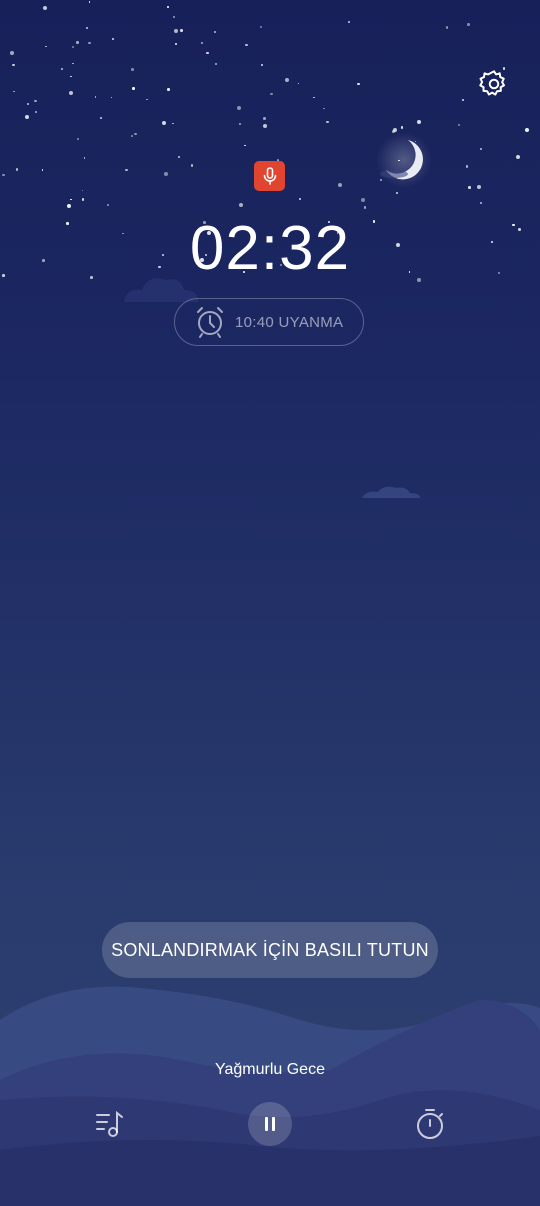 The image size is (540, 1206). What do you see at coordinates (289, 322) in the screenshot?
I see `alarm-label: 10:40 UYANMA` at bounding box center [289, 322].